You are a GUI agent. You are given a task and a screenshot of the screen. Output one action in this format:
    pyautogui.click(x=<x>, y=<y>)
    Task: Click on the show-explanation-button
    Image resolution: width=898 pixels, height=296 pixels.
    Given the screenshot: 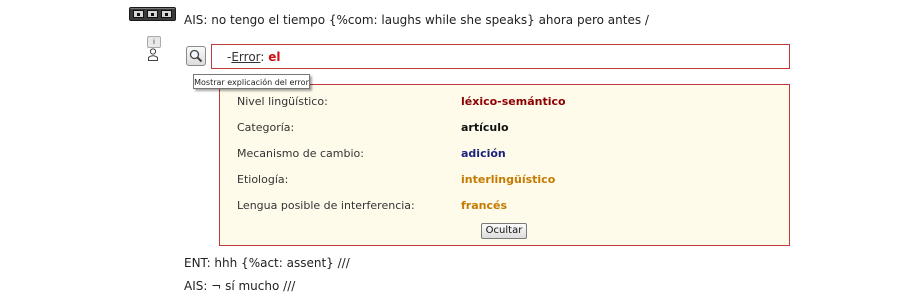 What is the action you would take?
    pyautogui.click(x=196, y=56)
    